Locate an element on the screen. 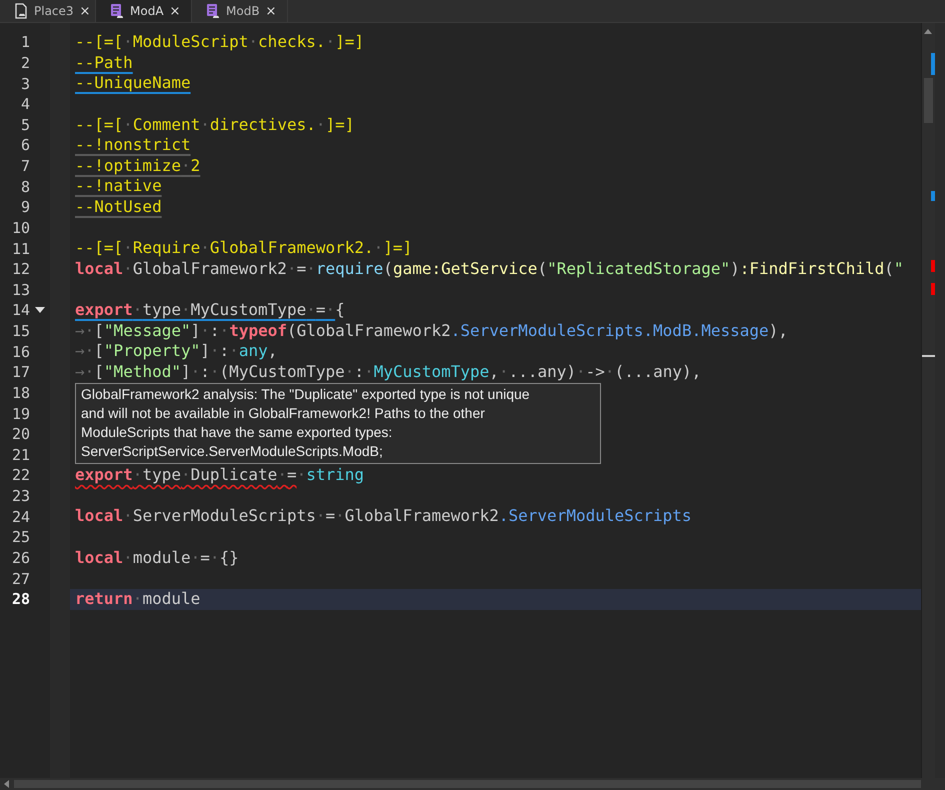 The height and width of the screenshot is (790, 945). code-line: --[=[·Require·GlobalFramework2.·]=] is located at coordinates (243, 248).